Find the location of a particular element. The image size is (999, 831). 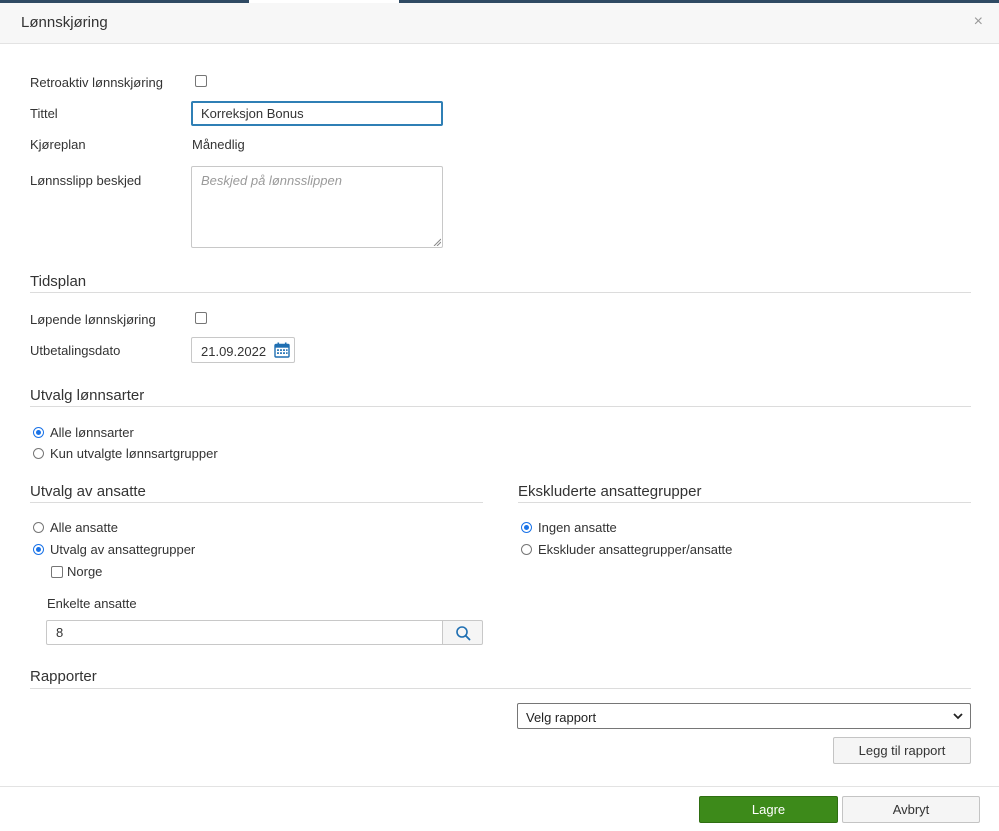

title-input is located at coordinates (317, 113).